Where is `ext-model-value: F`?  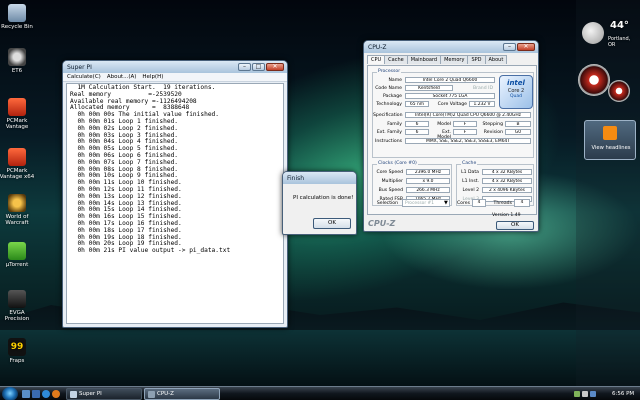 ext-model-value: F is located at coordinates (465, 132).